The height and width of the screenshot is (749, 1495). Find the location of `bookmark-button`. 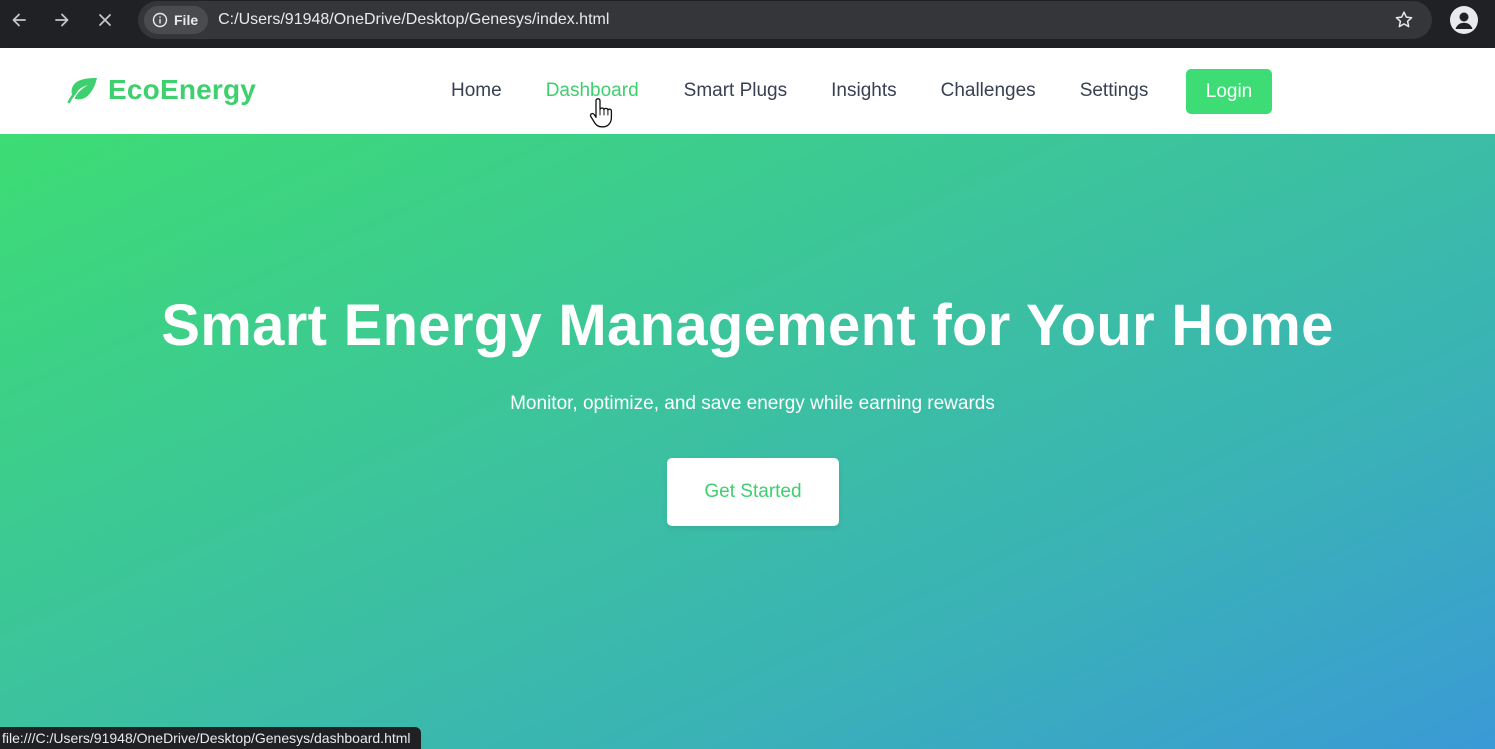

bookmark-button is located at coordinates (1404, 20).